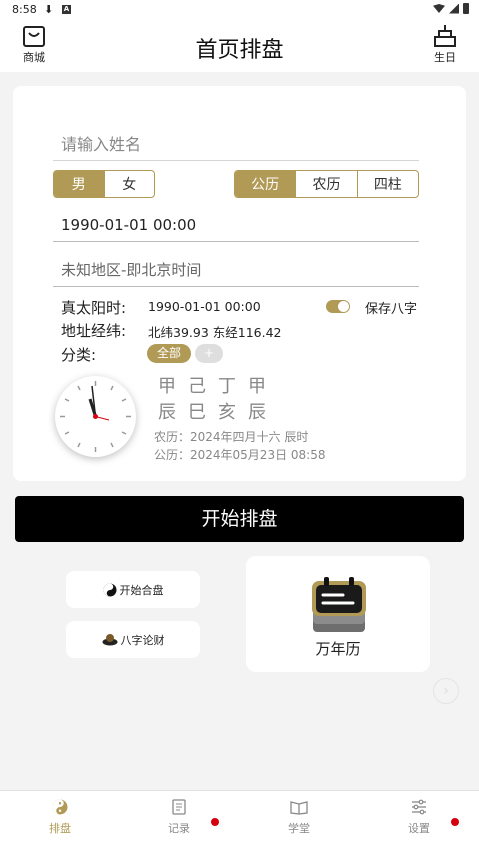  Describe the element at coordinates (95, 416) in the screenshot. I see `clock-icon` at that location.